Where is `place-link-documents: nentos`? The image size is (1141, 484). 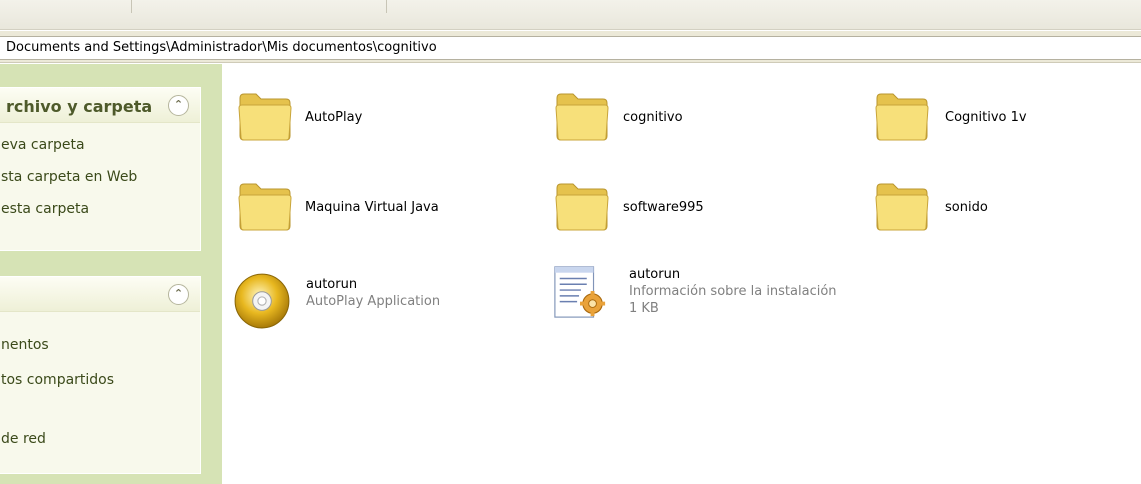 place-link-documents: nentos is located at coordinates (100, 345).